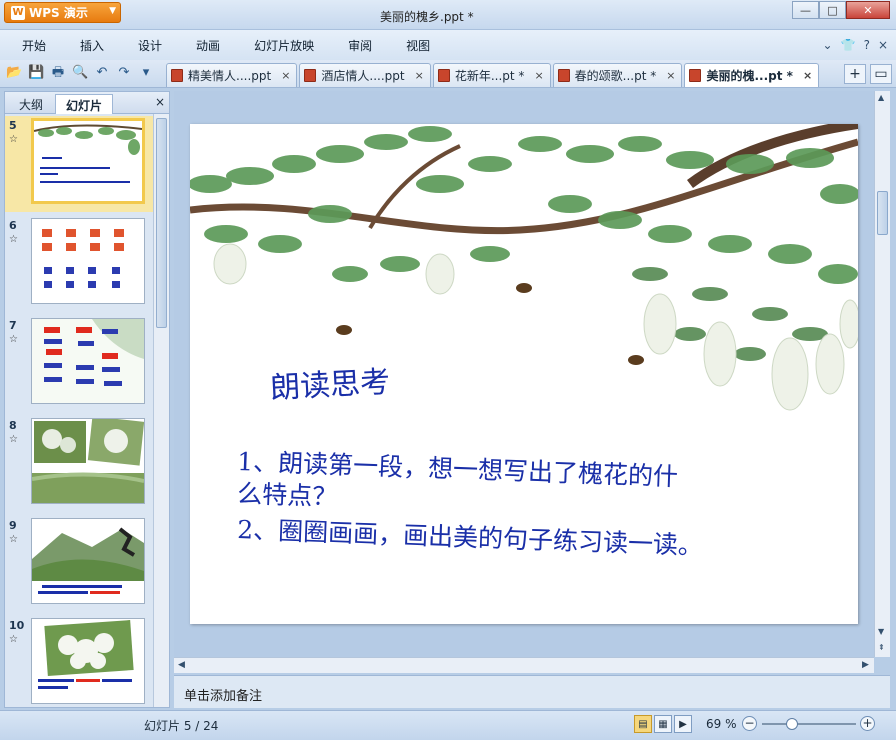 The width and height of the screenshot is (896, 740). I want to click on customize-icon: ▾, so click(146, 73).